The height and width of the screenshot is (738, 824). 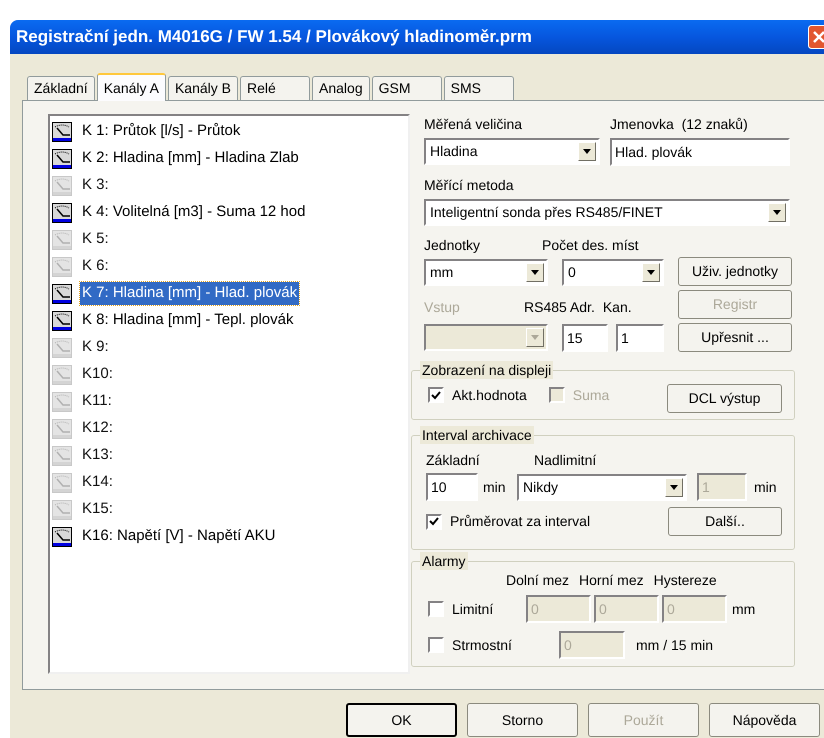 What do you see at coordinates (179, 536) in the screenshot?
I see `channel-item: K16: Napětí [V] - Napětí AKU` at bounding box center [179, 536].